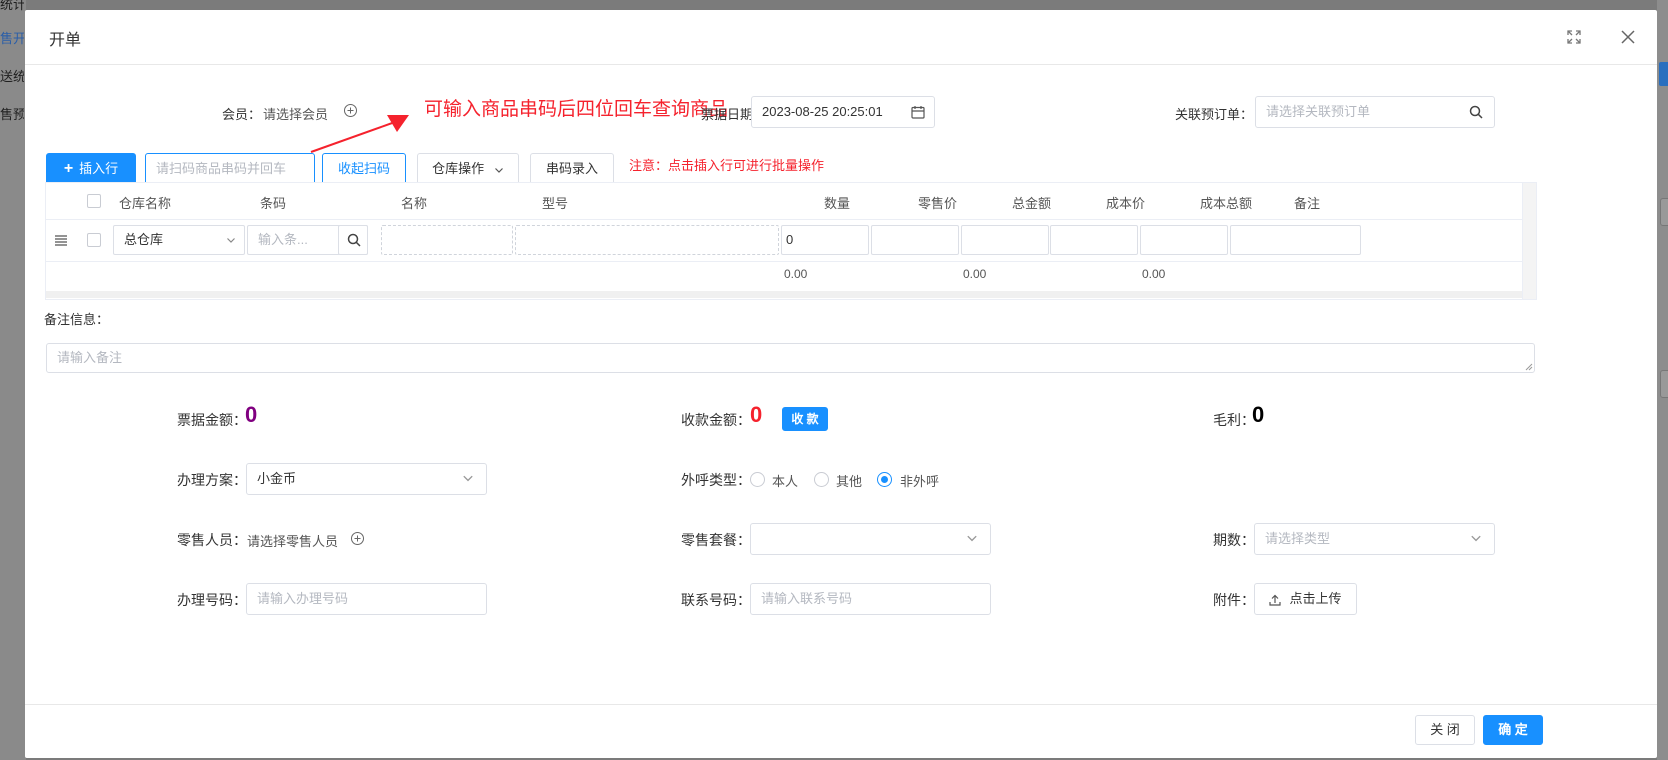  I want to click on handle-no-input: 请输入办理号码, so click(366, 599).